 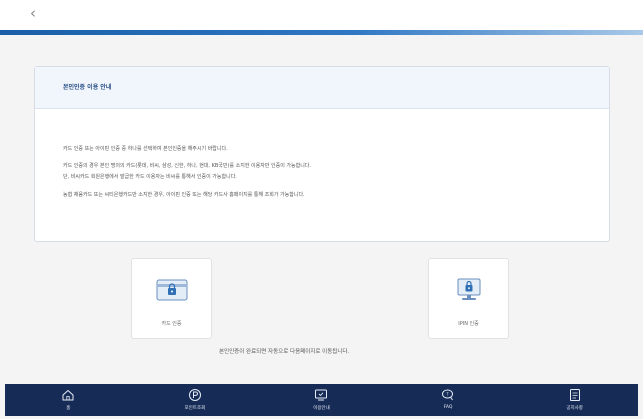 I want to click on nav-item-guide: 이용안내, so click(x=321, y=400).